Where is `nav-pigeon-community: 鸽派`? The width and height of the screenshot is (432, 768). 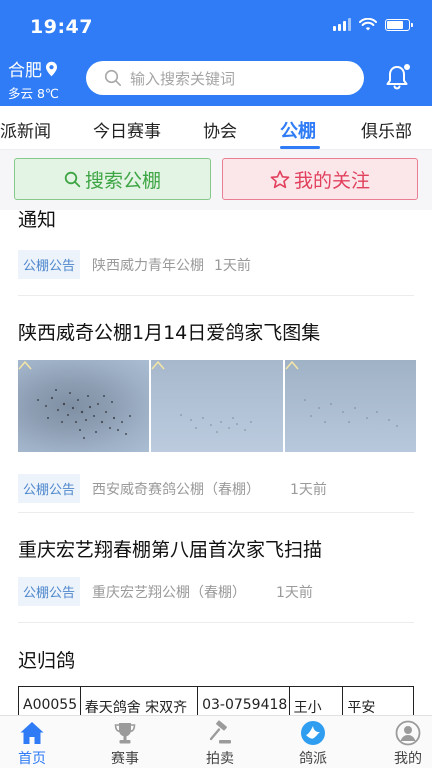 nav-pigeon-community: 鸽派 is located at coordinates (313, 744).